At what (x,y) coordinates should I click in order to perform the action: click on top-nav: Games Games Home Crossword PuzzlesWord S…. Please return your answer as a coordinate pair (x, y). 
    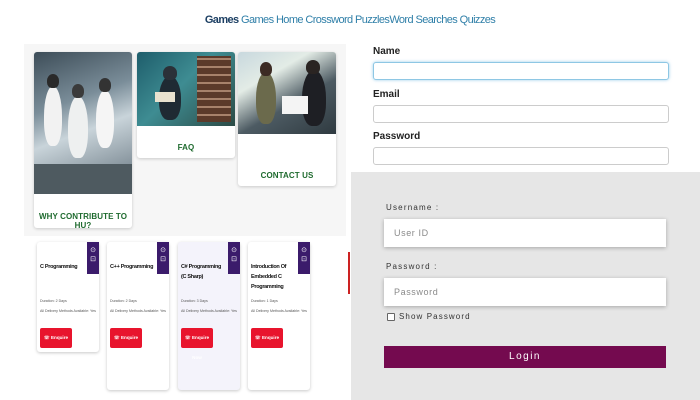
    Looking at the image, I should click on (350, 20).